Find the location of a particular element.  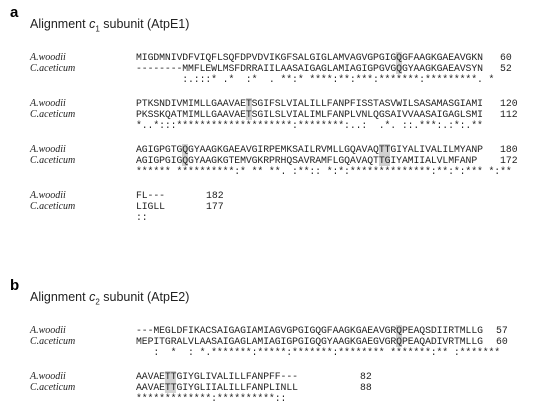

sequence: AAVAETTGIYGLIIALILLFANPLINLL is located at coordinates (217, 387).